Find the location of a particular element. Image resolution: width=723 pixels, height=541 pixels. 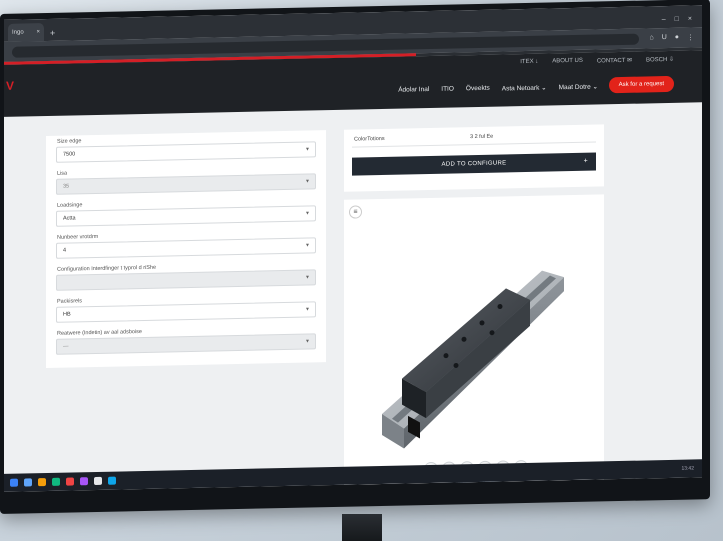

monitor-stand is located at coordinates (362, 527).